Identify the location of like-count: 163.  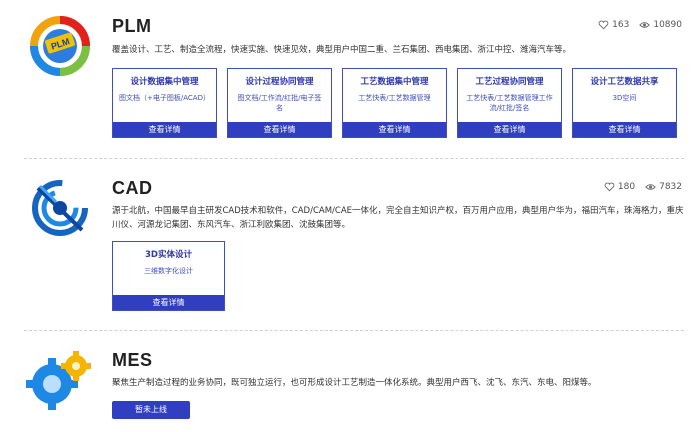
(621, 25).